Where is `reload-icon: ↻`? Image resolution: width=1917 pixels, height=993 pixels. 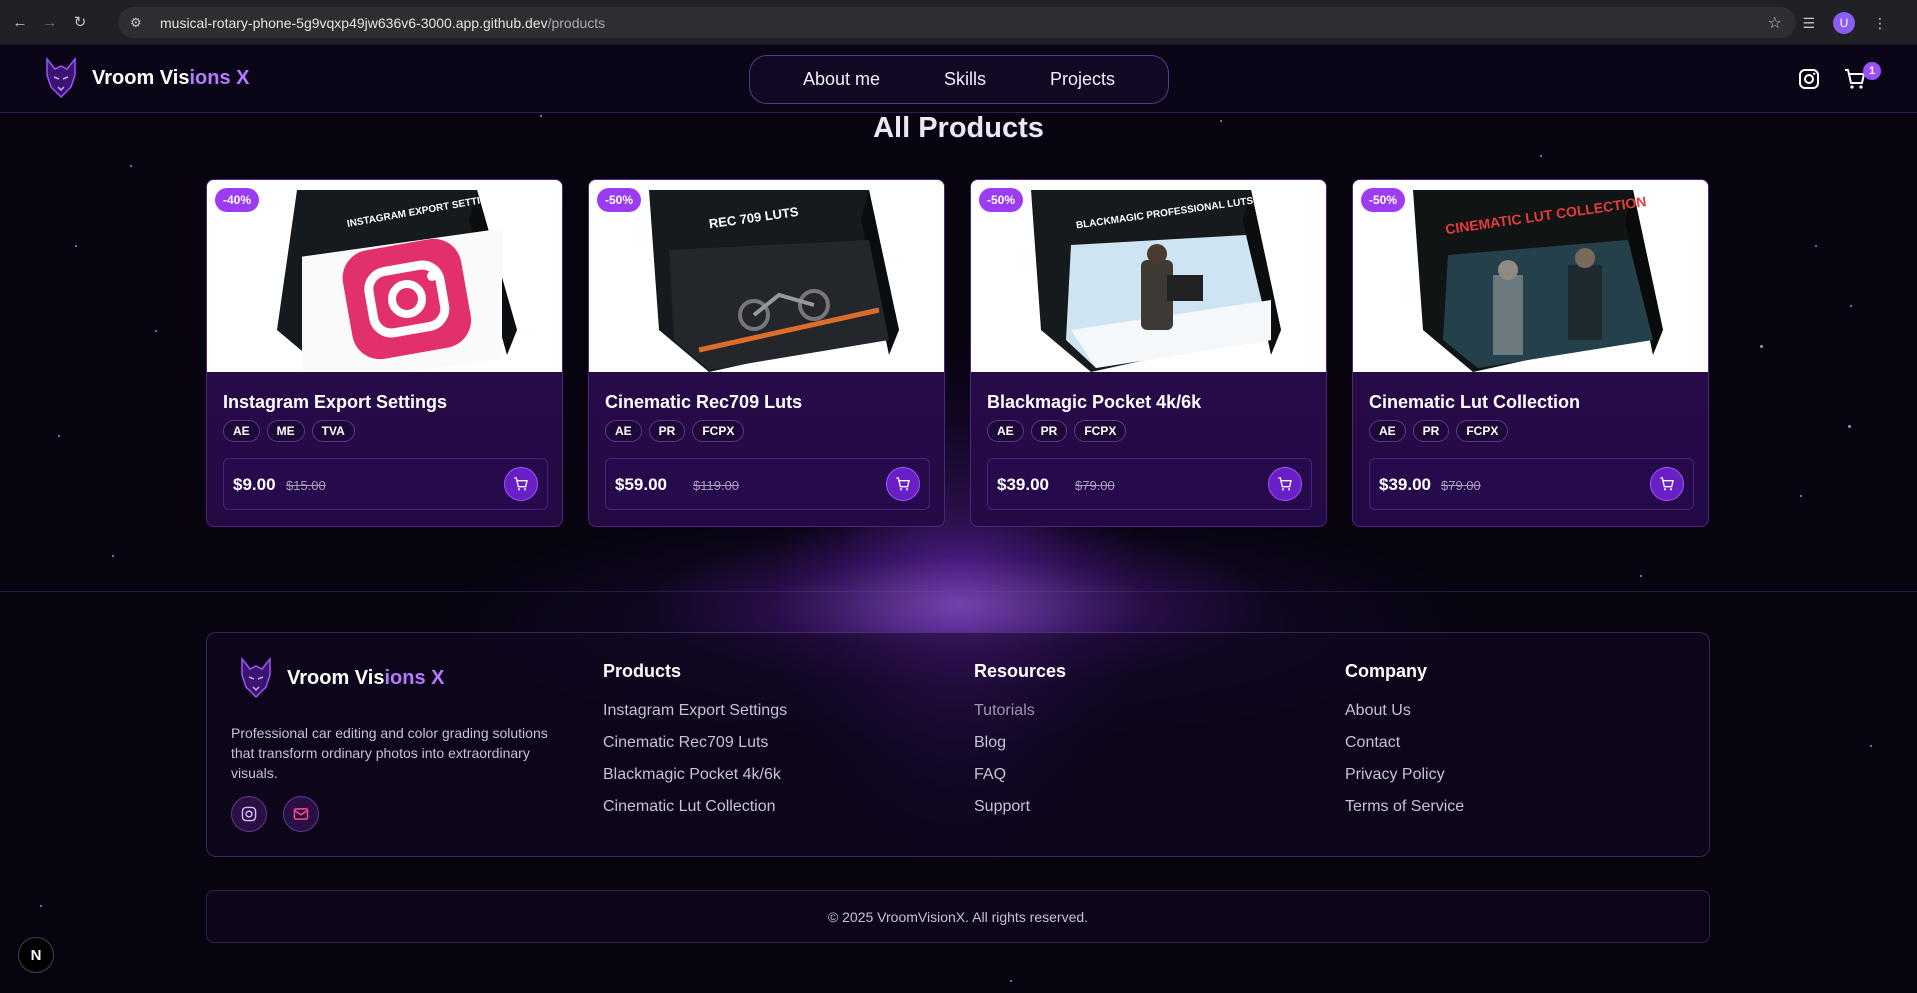 reload-icon: ↻ is located at coordinates (80, 22).